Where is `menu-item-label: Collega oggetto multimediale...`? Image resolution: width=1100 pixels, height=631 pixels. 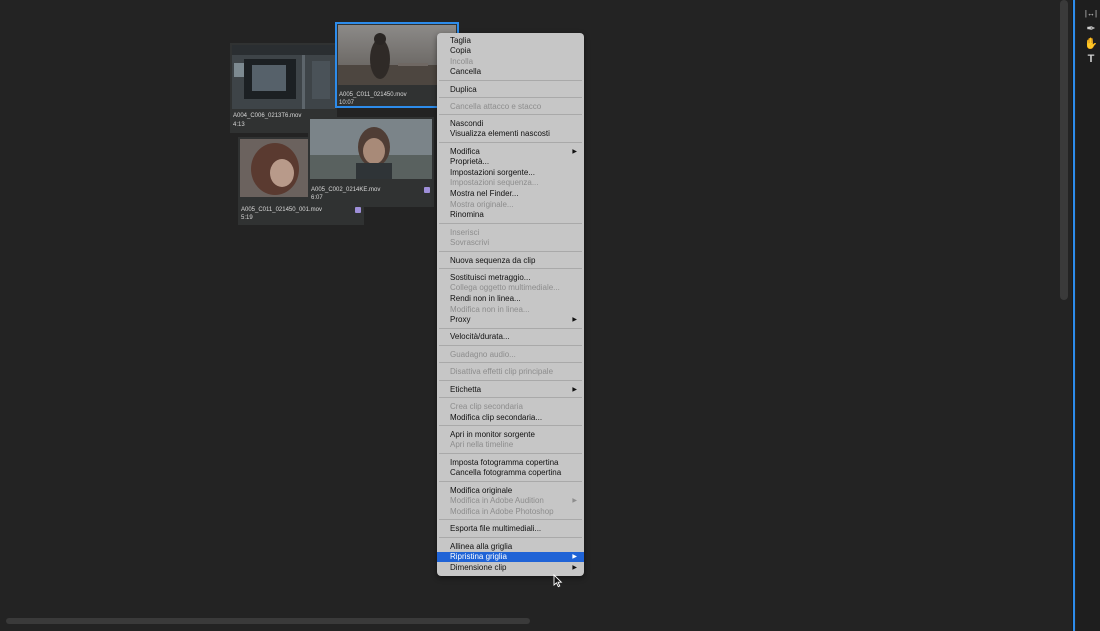
menu-item-label: Collega oggetto multimediale... is located at coordinates (505, 287).